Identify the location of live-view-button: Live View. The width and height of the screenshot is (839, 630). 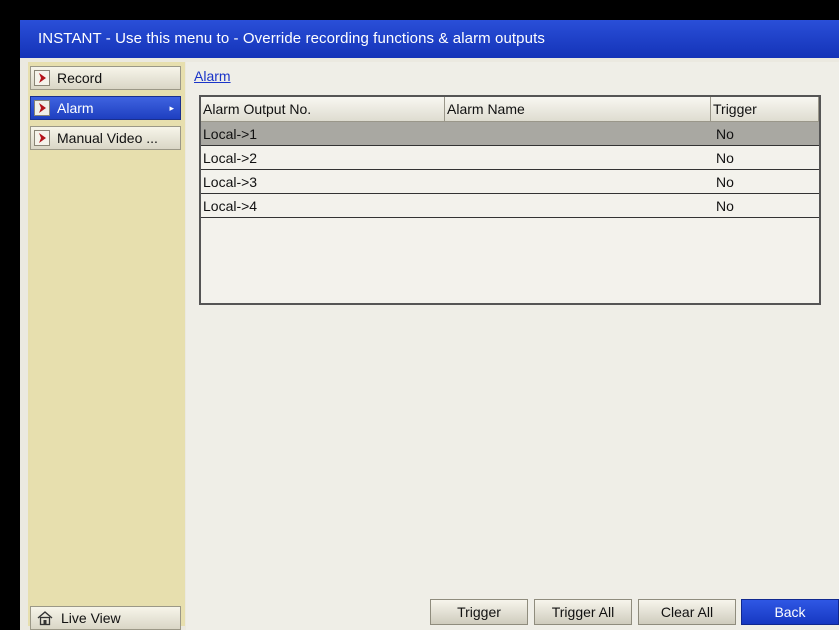
(105, 618).